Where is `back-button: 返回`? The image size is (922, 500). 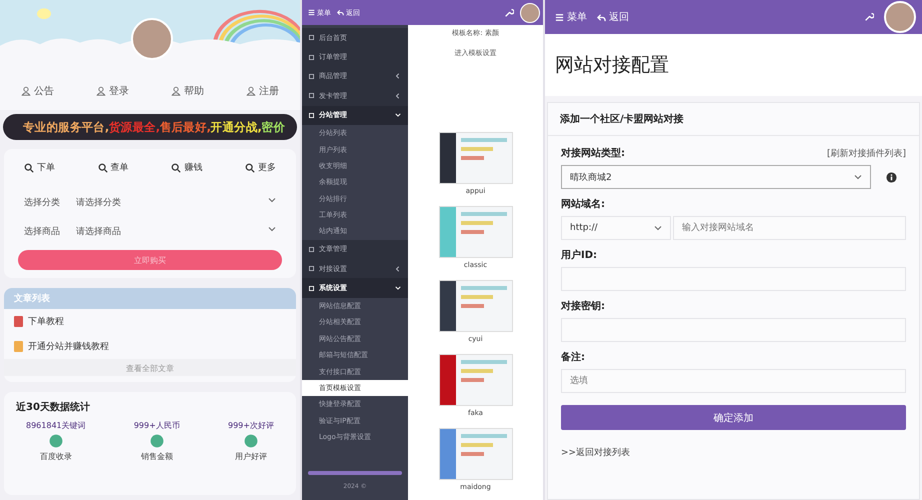 back-button: 返回 is located at coordinates (613, 17).